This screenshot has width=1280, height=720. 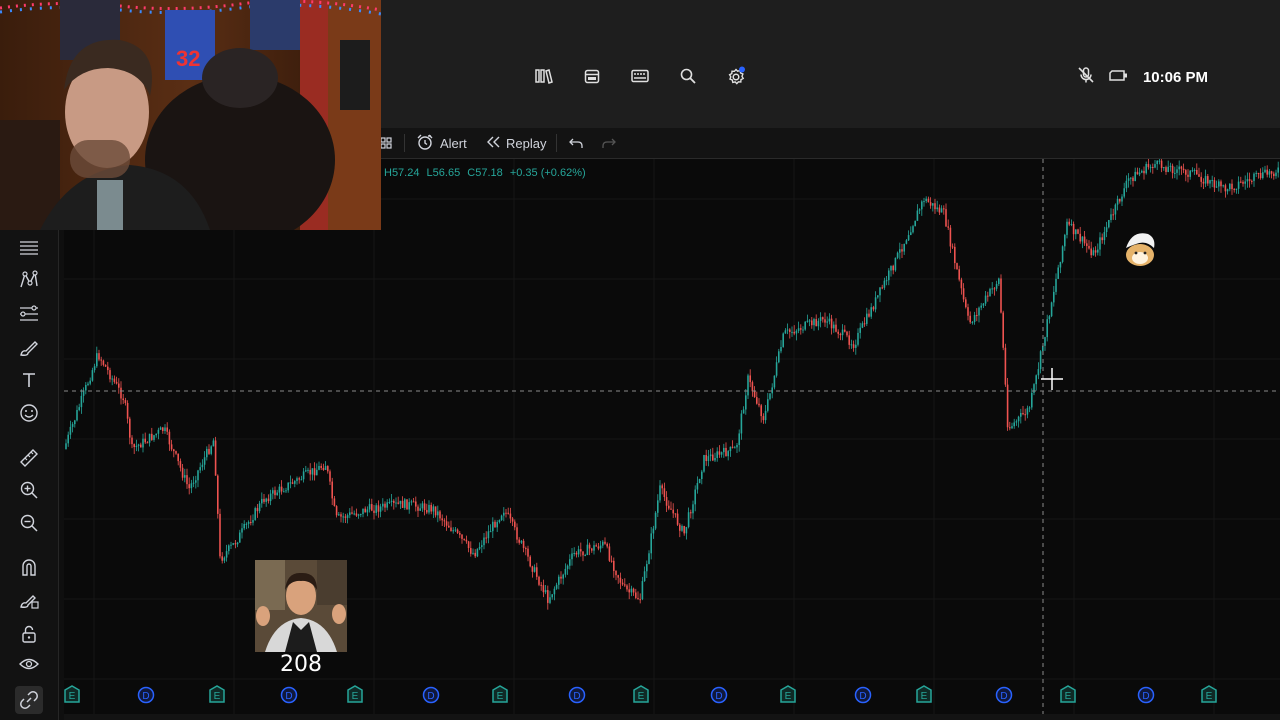 What do you see at coordinates (576, 143) in the screenshot?
I see `undo-icon` at bounding box center [576, 143].